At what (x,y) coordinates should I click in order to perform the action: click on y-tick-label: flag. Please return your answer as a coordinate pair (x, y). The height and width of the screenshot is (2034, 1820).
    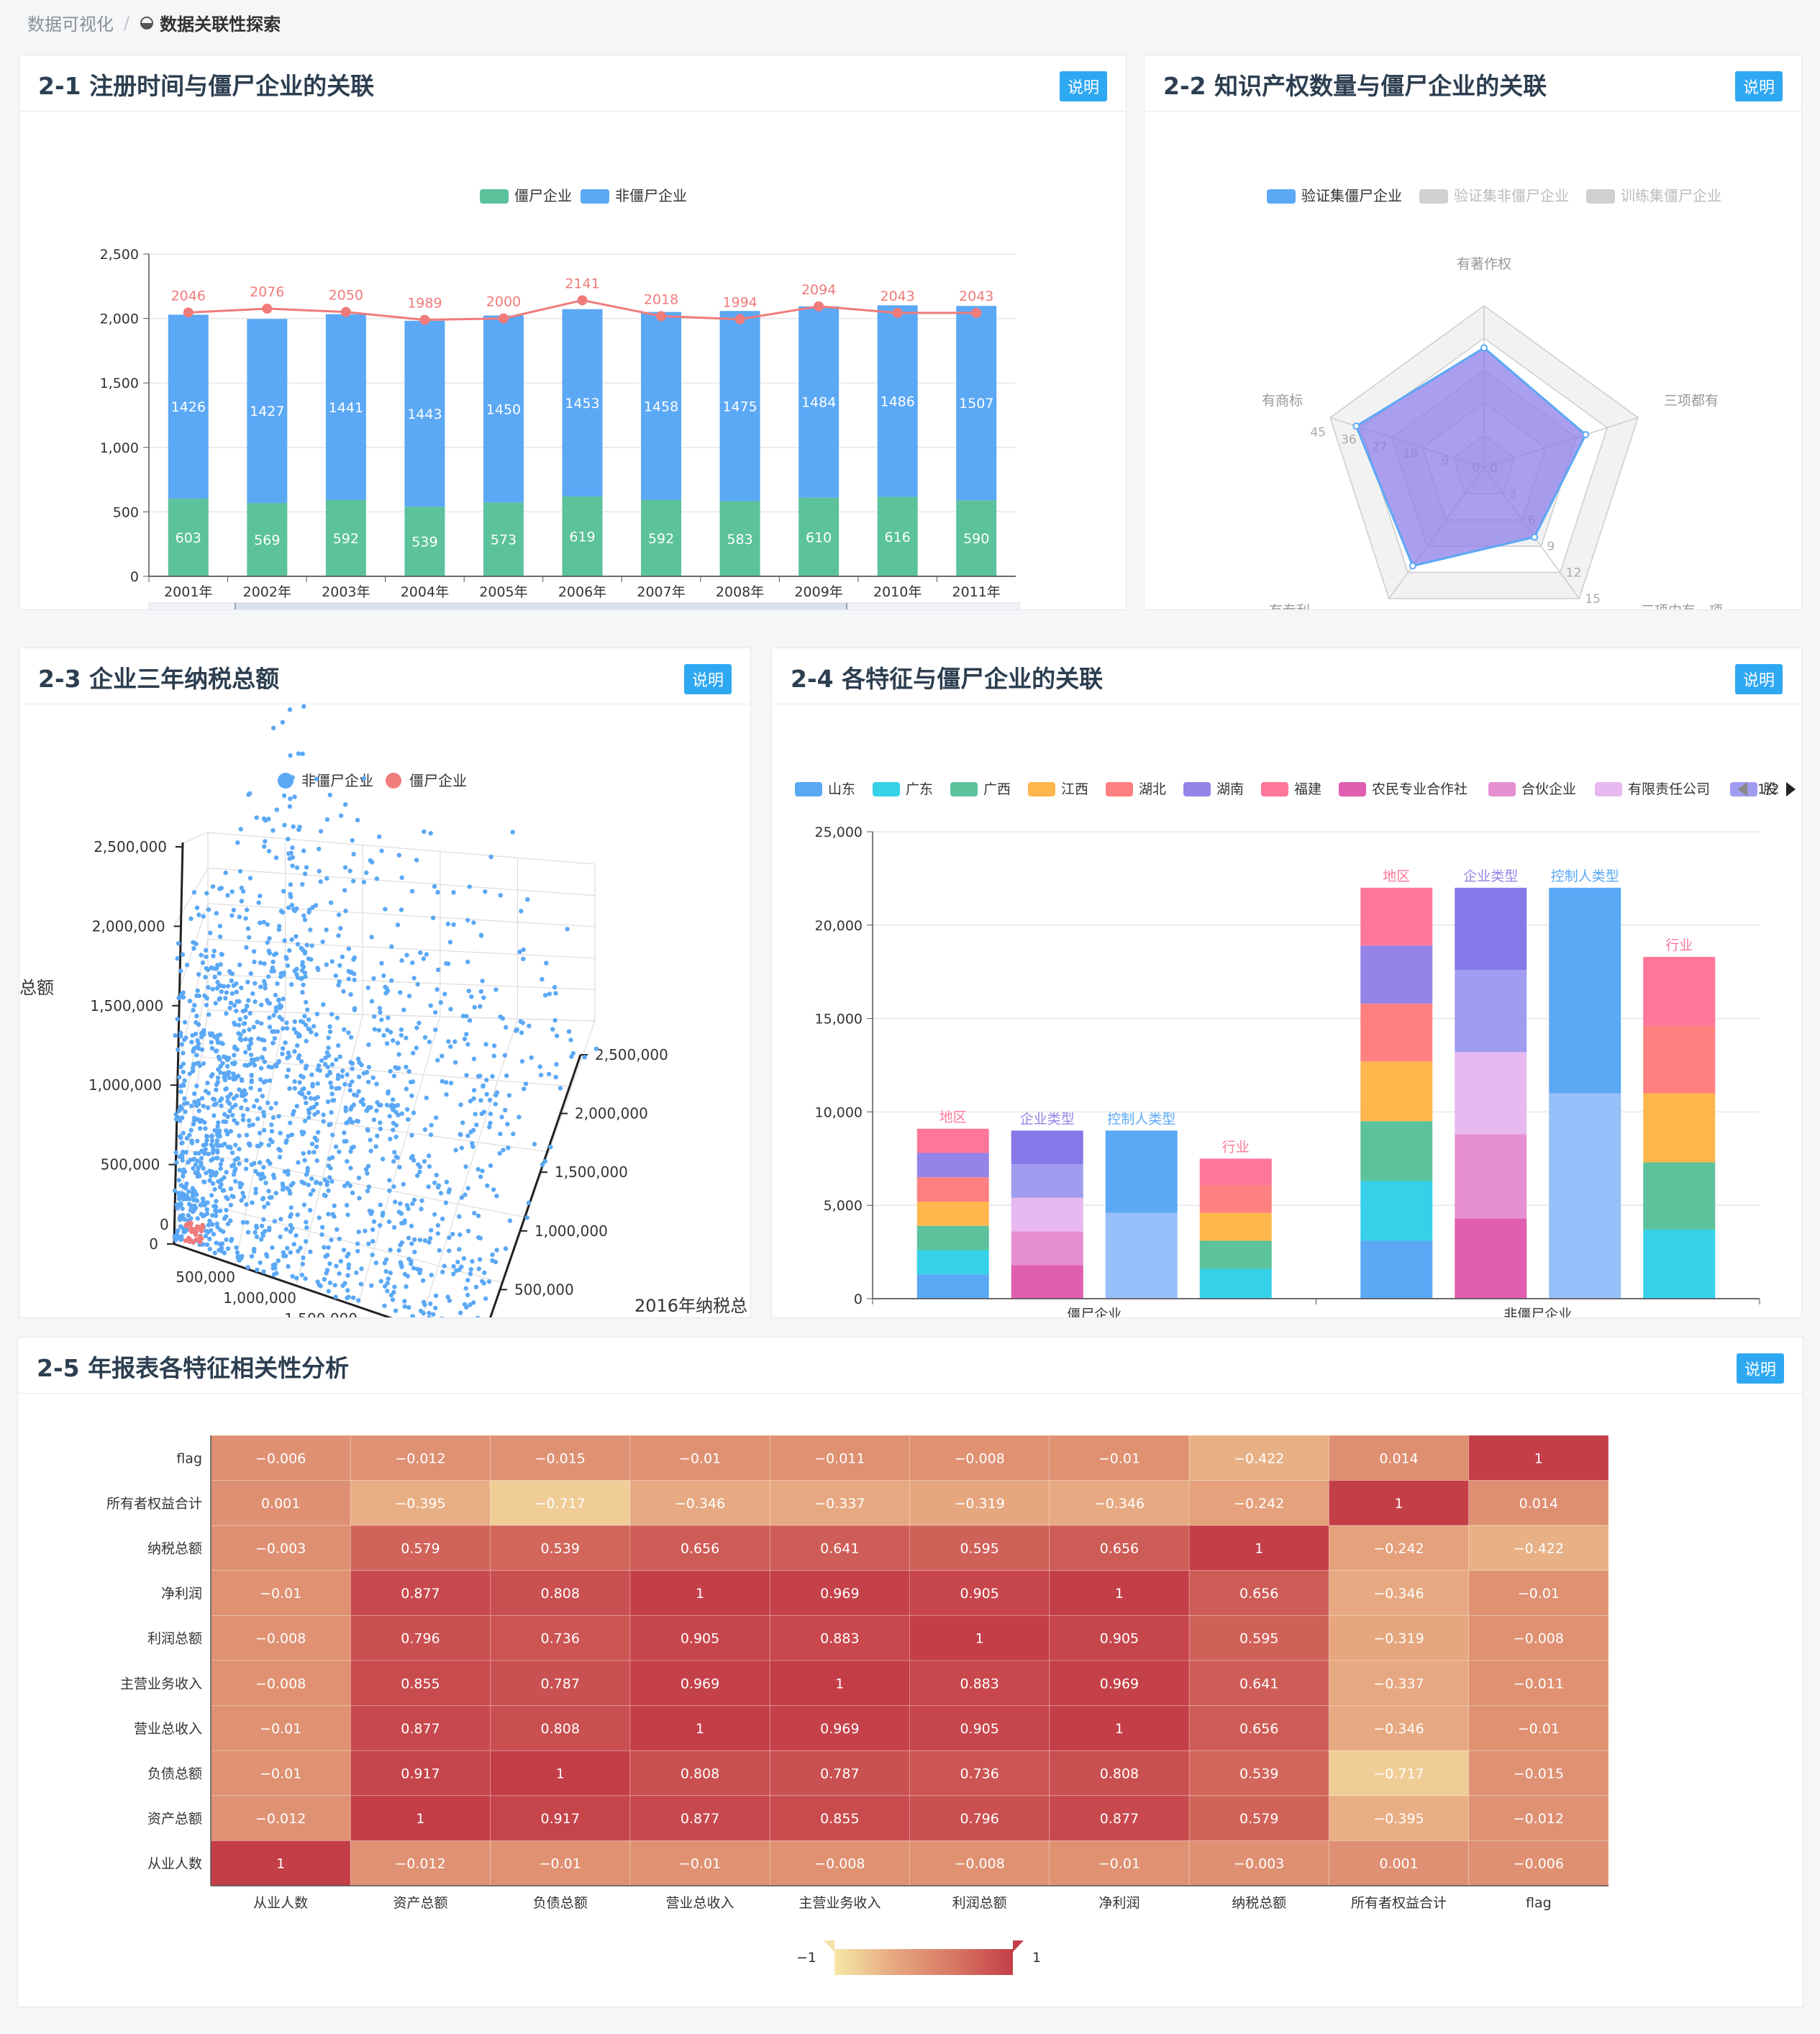
    Looking at the image, I should click on (189, 1458).